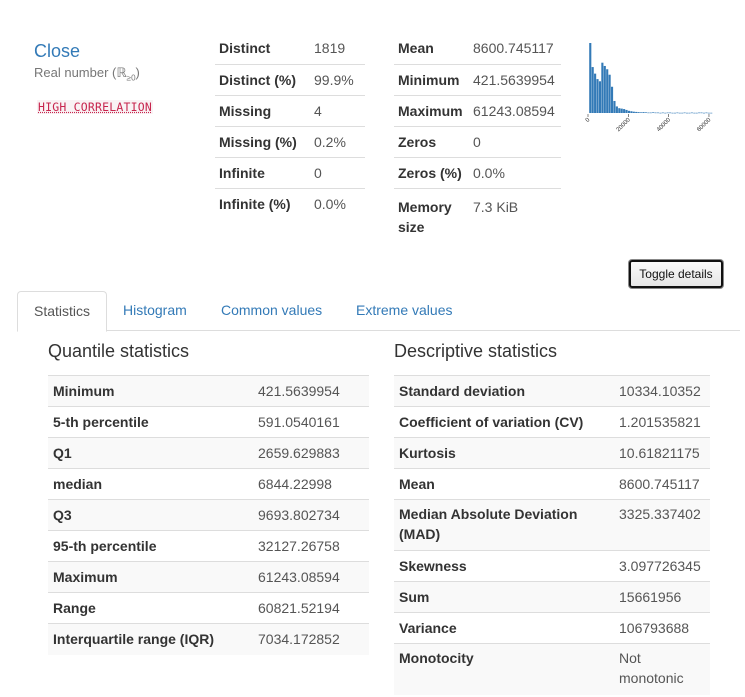 This screenshot has height=697, width=745. What do you see at coordinates (662, 422) in the screenshot?
I see `stat-value: 1.201535821` at bounding box center [662, 422].